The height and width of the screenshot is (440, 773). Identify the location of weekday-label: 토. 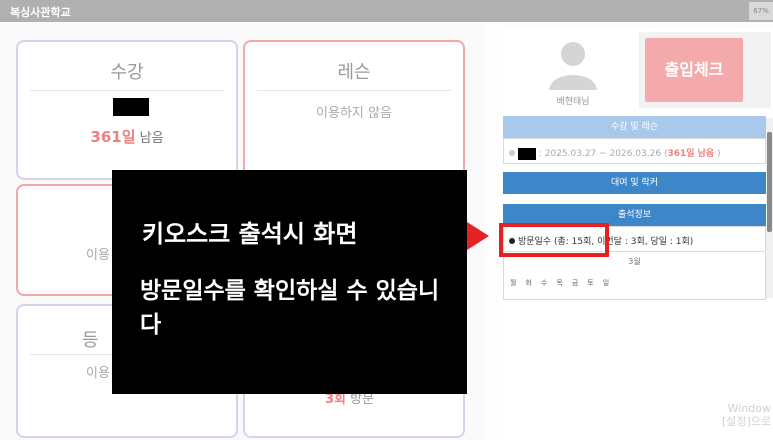
(590, 283).